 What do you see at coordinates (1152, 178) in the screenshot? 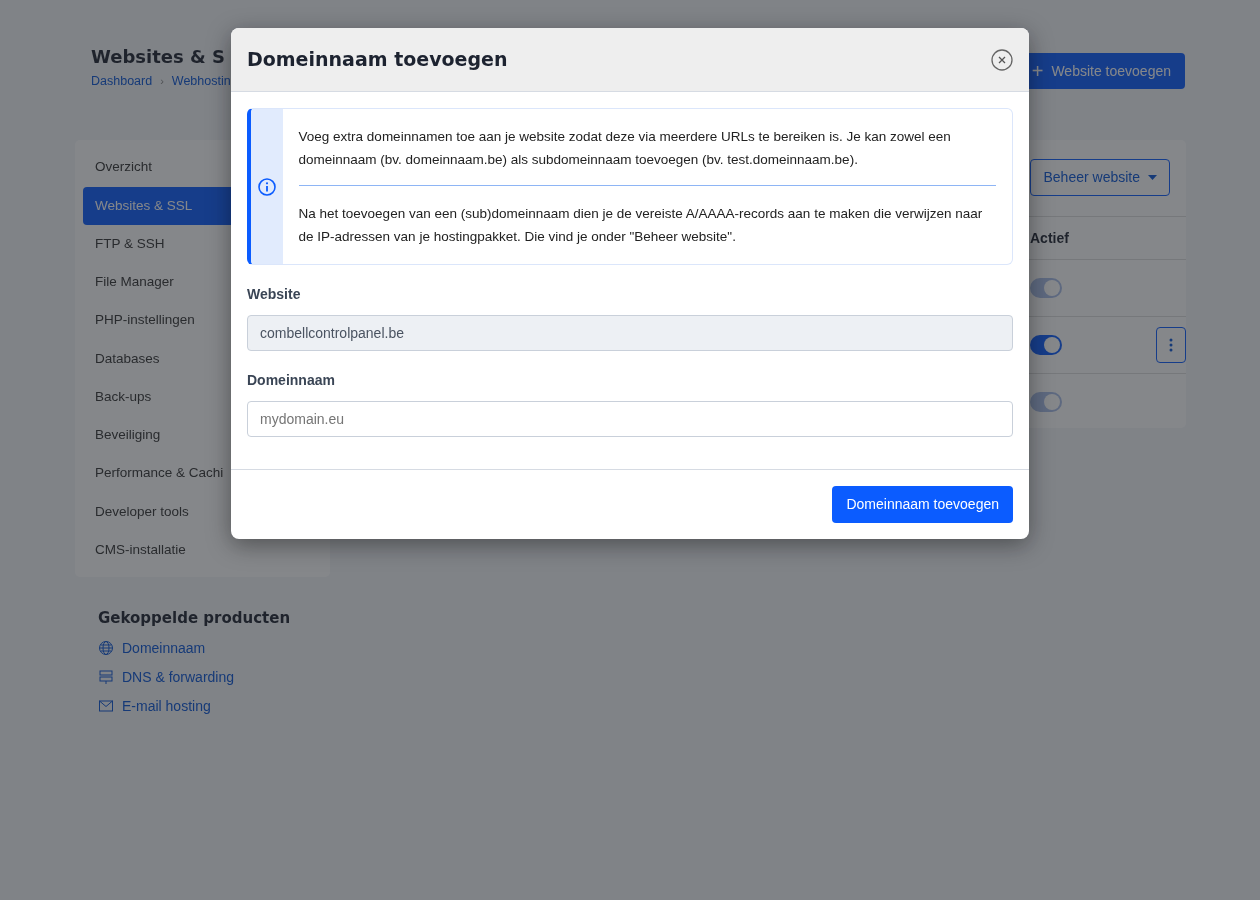
I see `caret-icon` at bounding box center [1152, 178].